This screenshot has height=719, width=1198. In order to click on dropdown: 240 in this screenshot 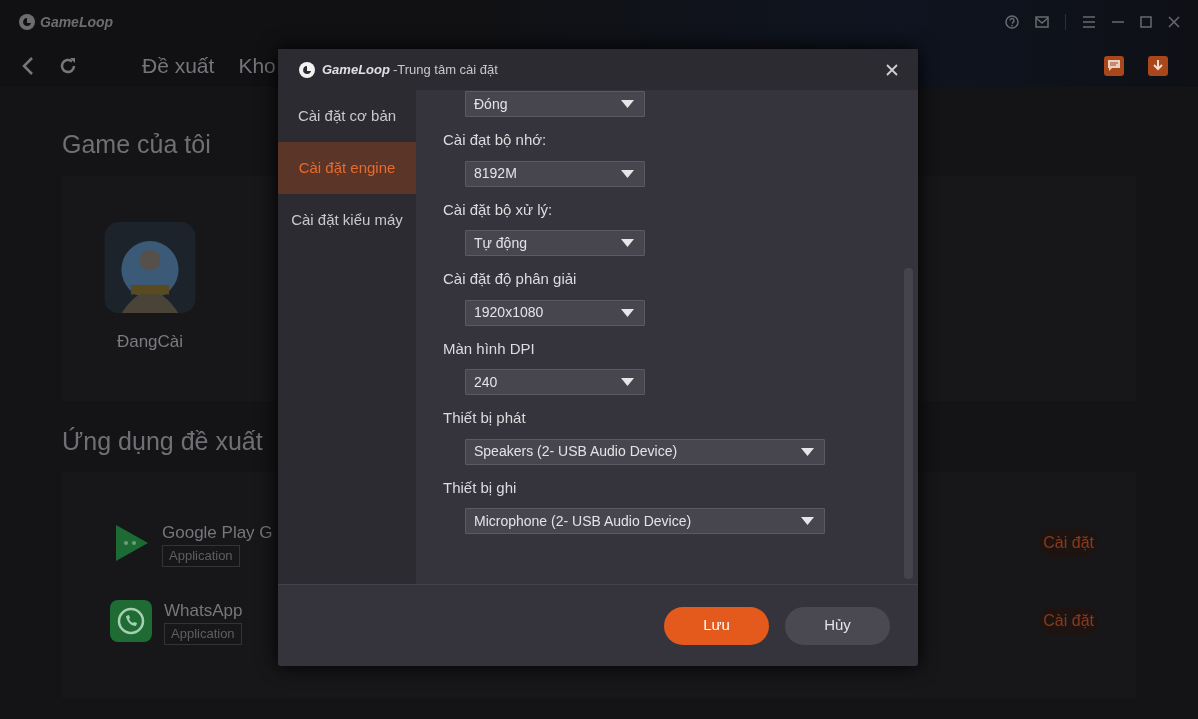, I will do `click(555, 382)`.